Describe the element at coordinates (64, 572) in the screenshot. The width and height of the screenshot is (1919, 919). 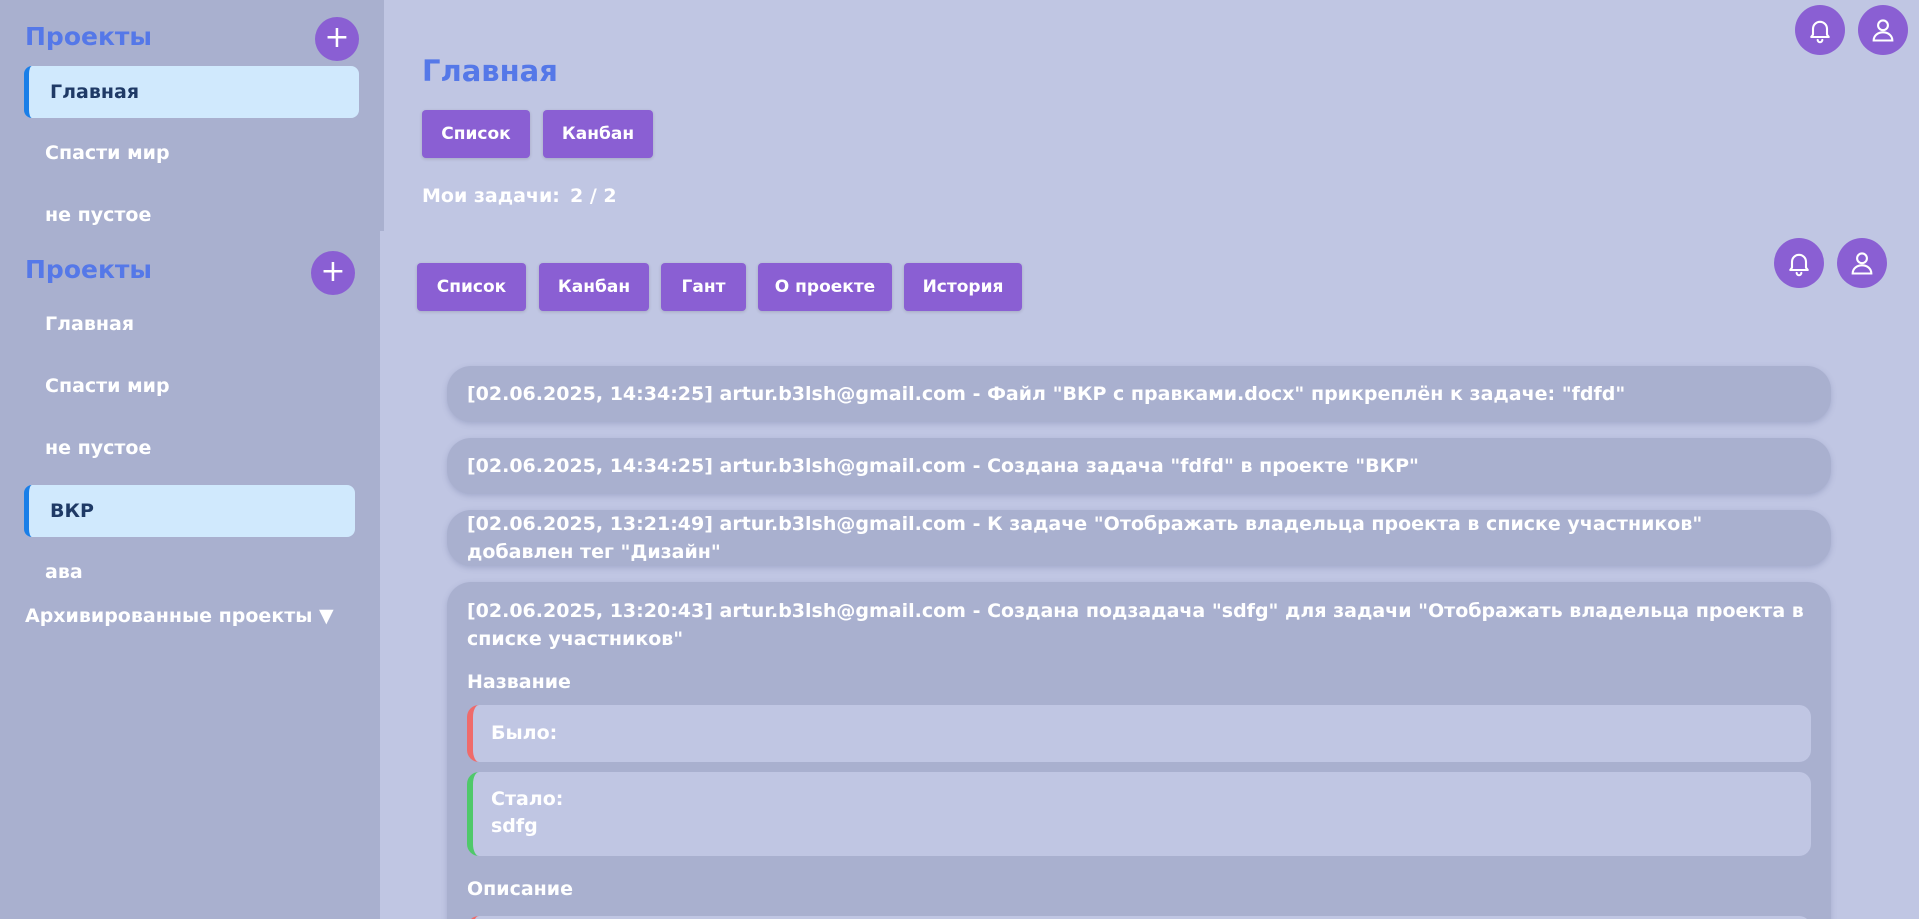
I see `sidebar-item-ava: ава` at that location.